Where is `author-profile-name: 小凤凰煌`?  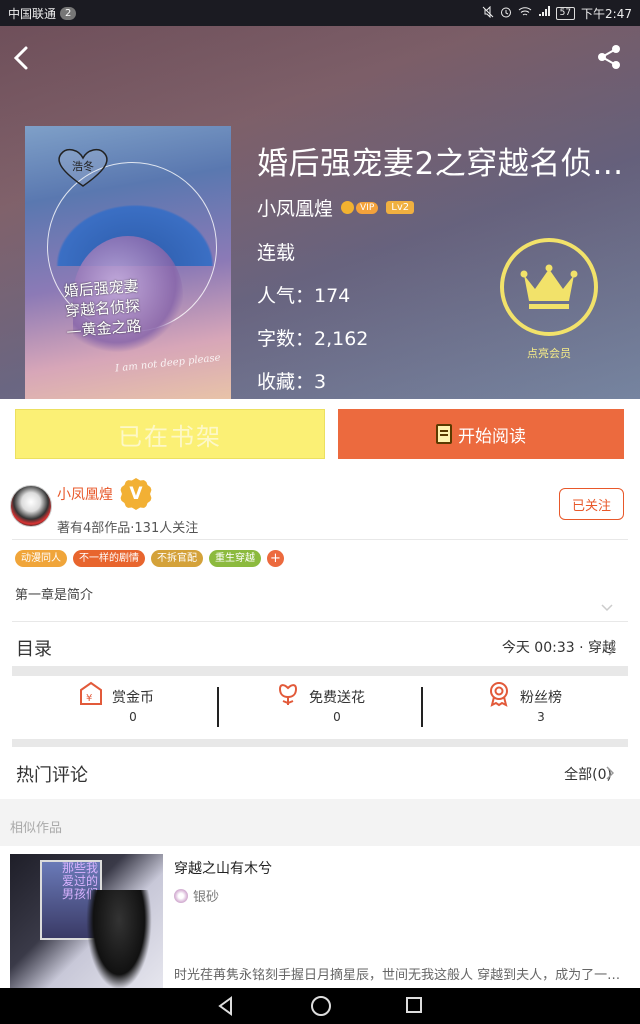 author-profile-name: 小凤凰煌 is located at coordinates (85, 494).